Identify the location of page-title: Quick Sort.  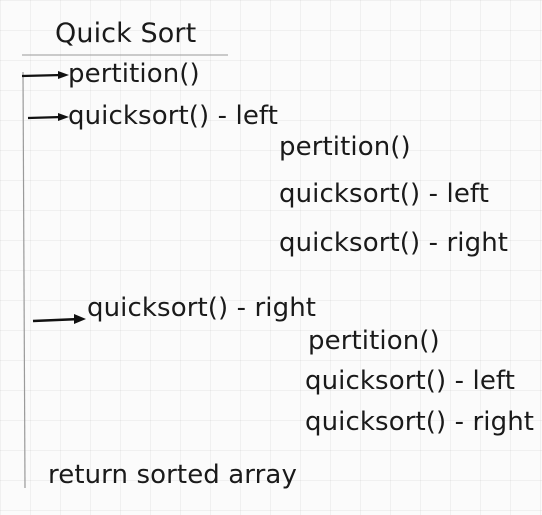
(126, 33).